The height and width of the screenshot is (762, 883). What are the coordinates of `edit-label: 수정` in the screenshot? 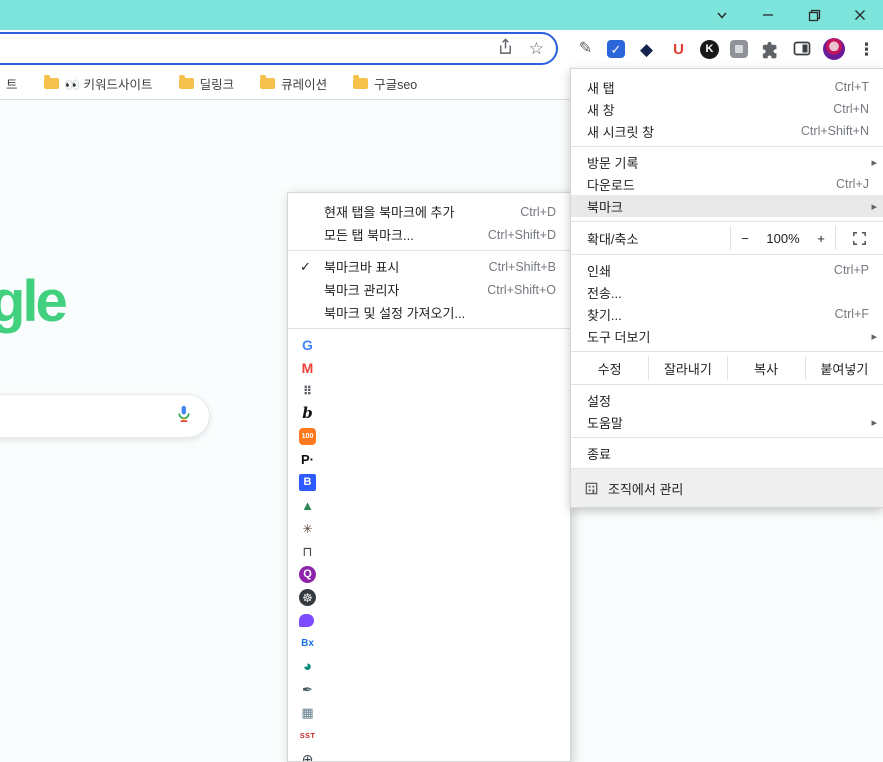 It's located at (609, 369).